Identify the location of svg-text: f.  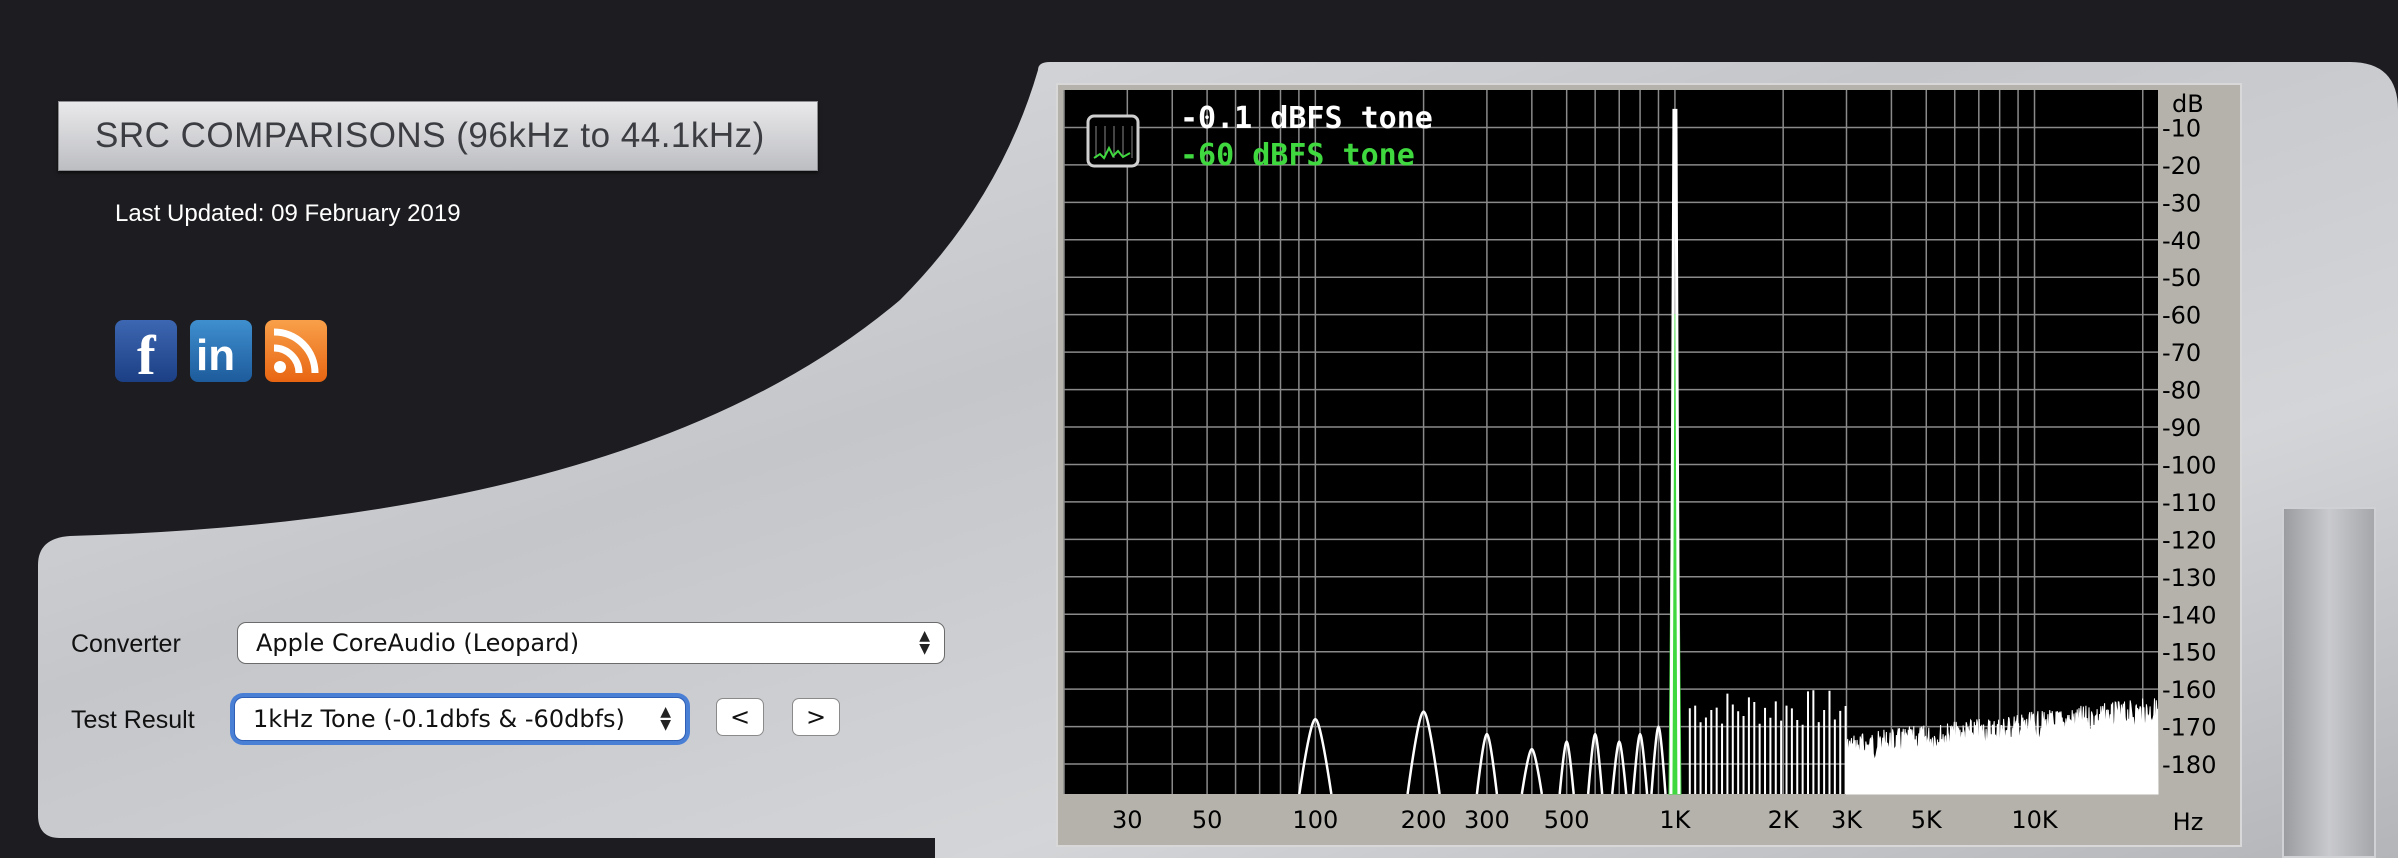
(147, 353).